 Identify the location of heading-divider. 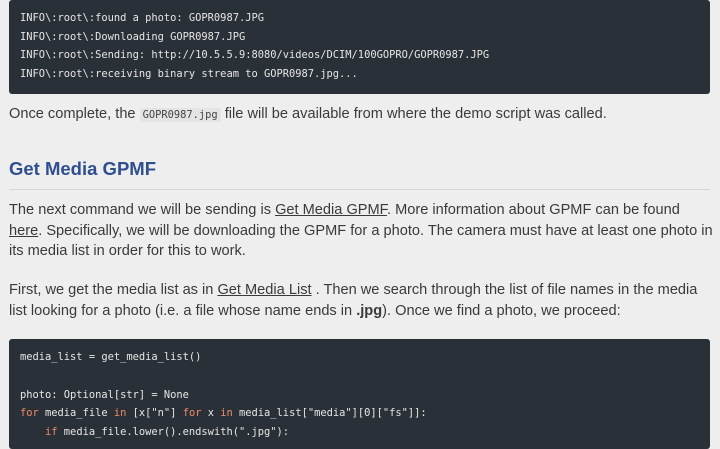
(359, 189).